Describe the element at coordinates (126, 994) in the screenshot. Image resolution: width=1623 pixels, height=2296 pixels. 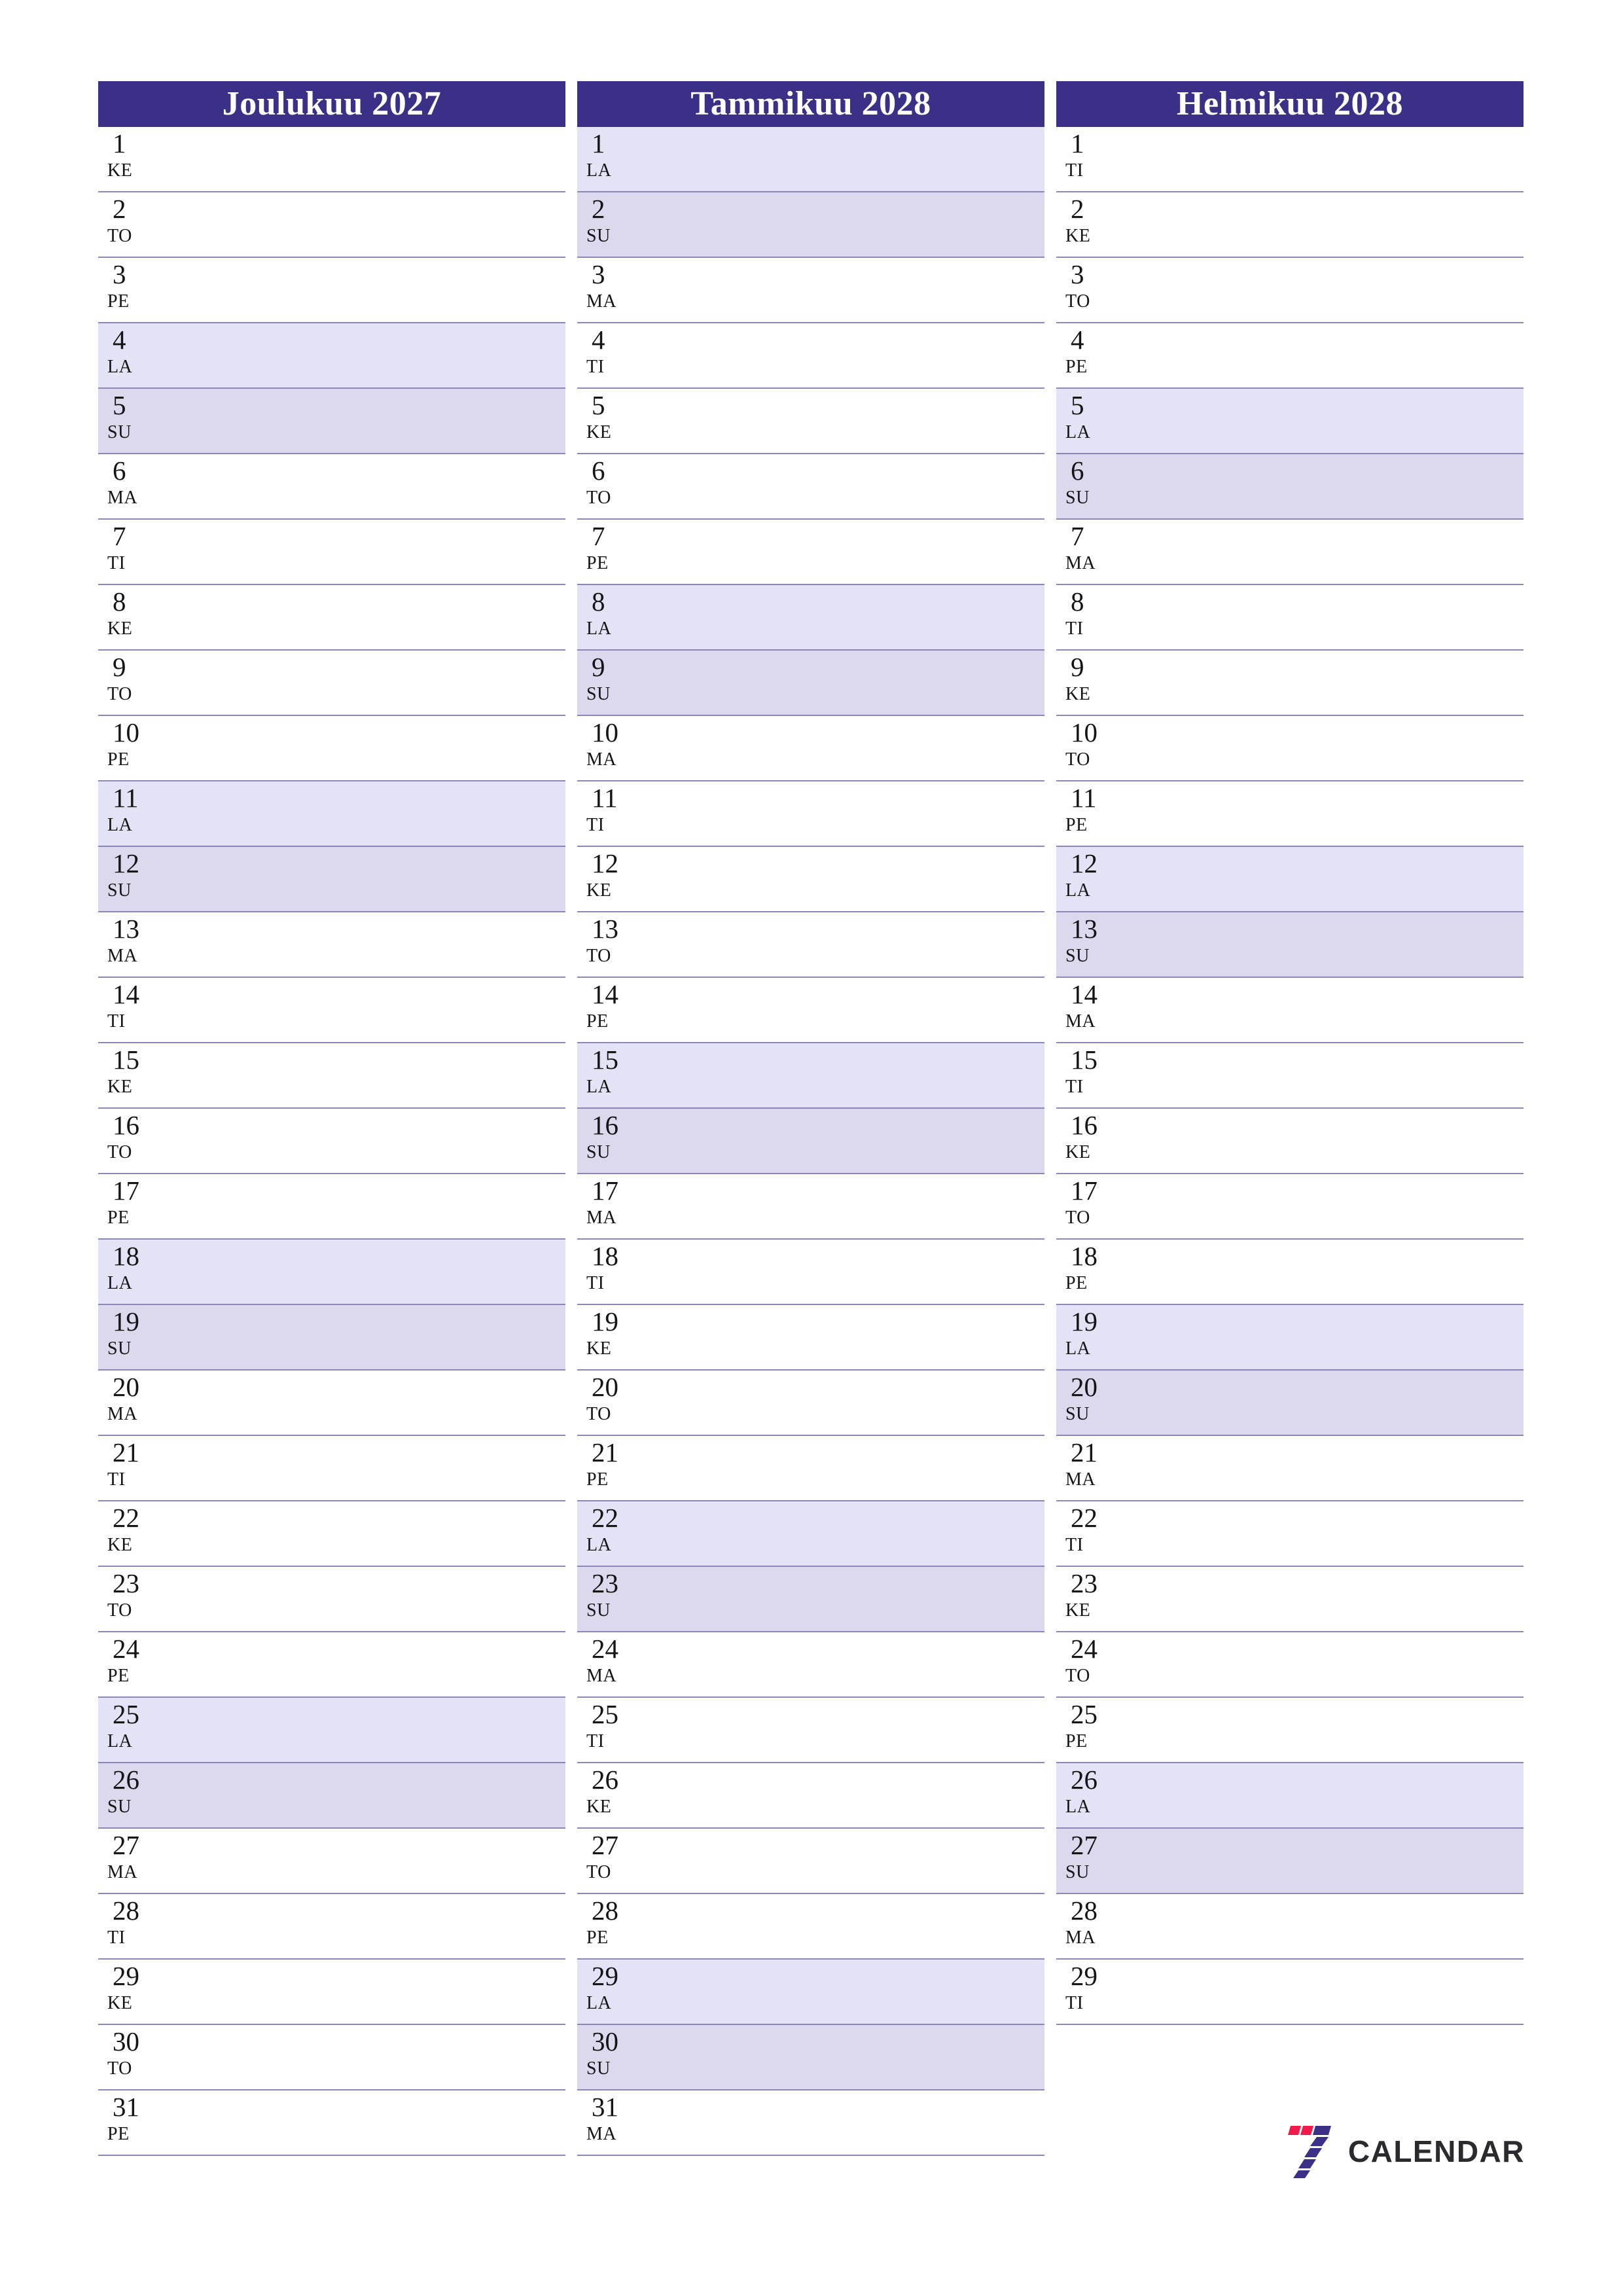
I see `day-number: 14` at that location.